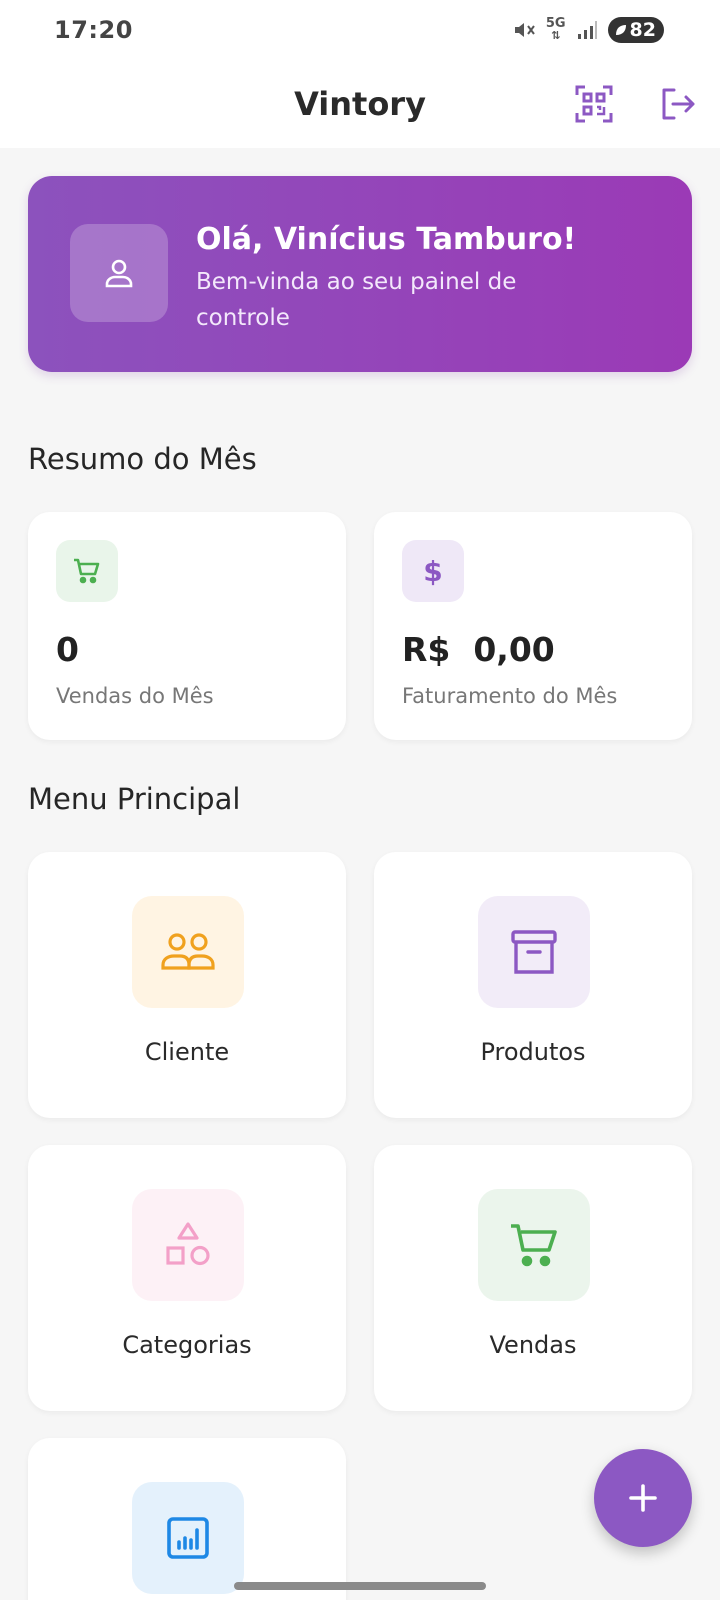 This screenshot has height=1600, width=720. I want to click on leaf-icon, so click(620, 30).